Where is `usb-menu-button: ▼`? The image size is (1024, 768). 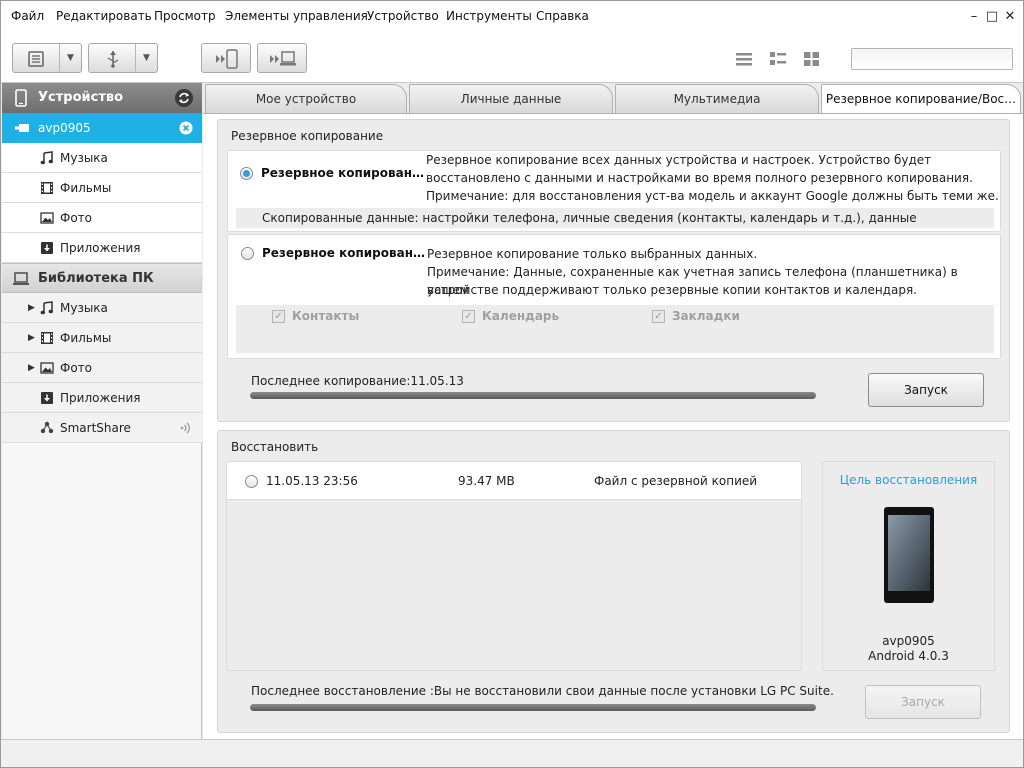
usb-menu-button: ▼ is located at coordinates (123, 58).